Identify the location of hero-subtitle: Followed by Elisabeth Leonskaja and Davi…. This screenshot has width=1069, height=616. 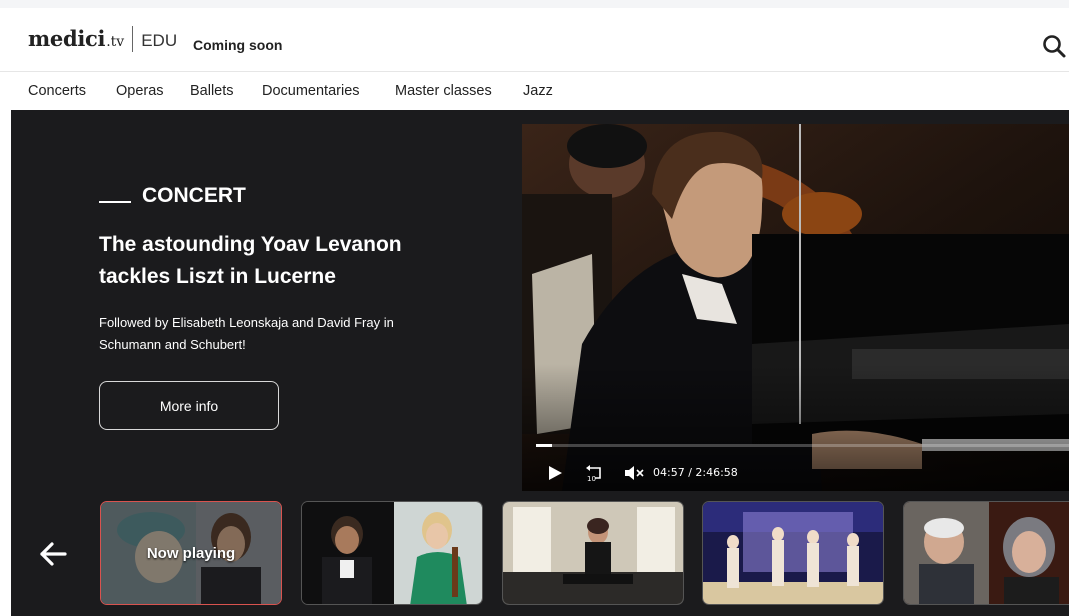
(299, 334).